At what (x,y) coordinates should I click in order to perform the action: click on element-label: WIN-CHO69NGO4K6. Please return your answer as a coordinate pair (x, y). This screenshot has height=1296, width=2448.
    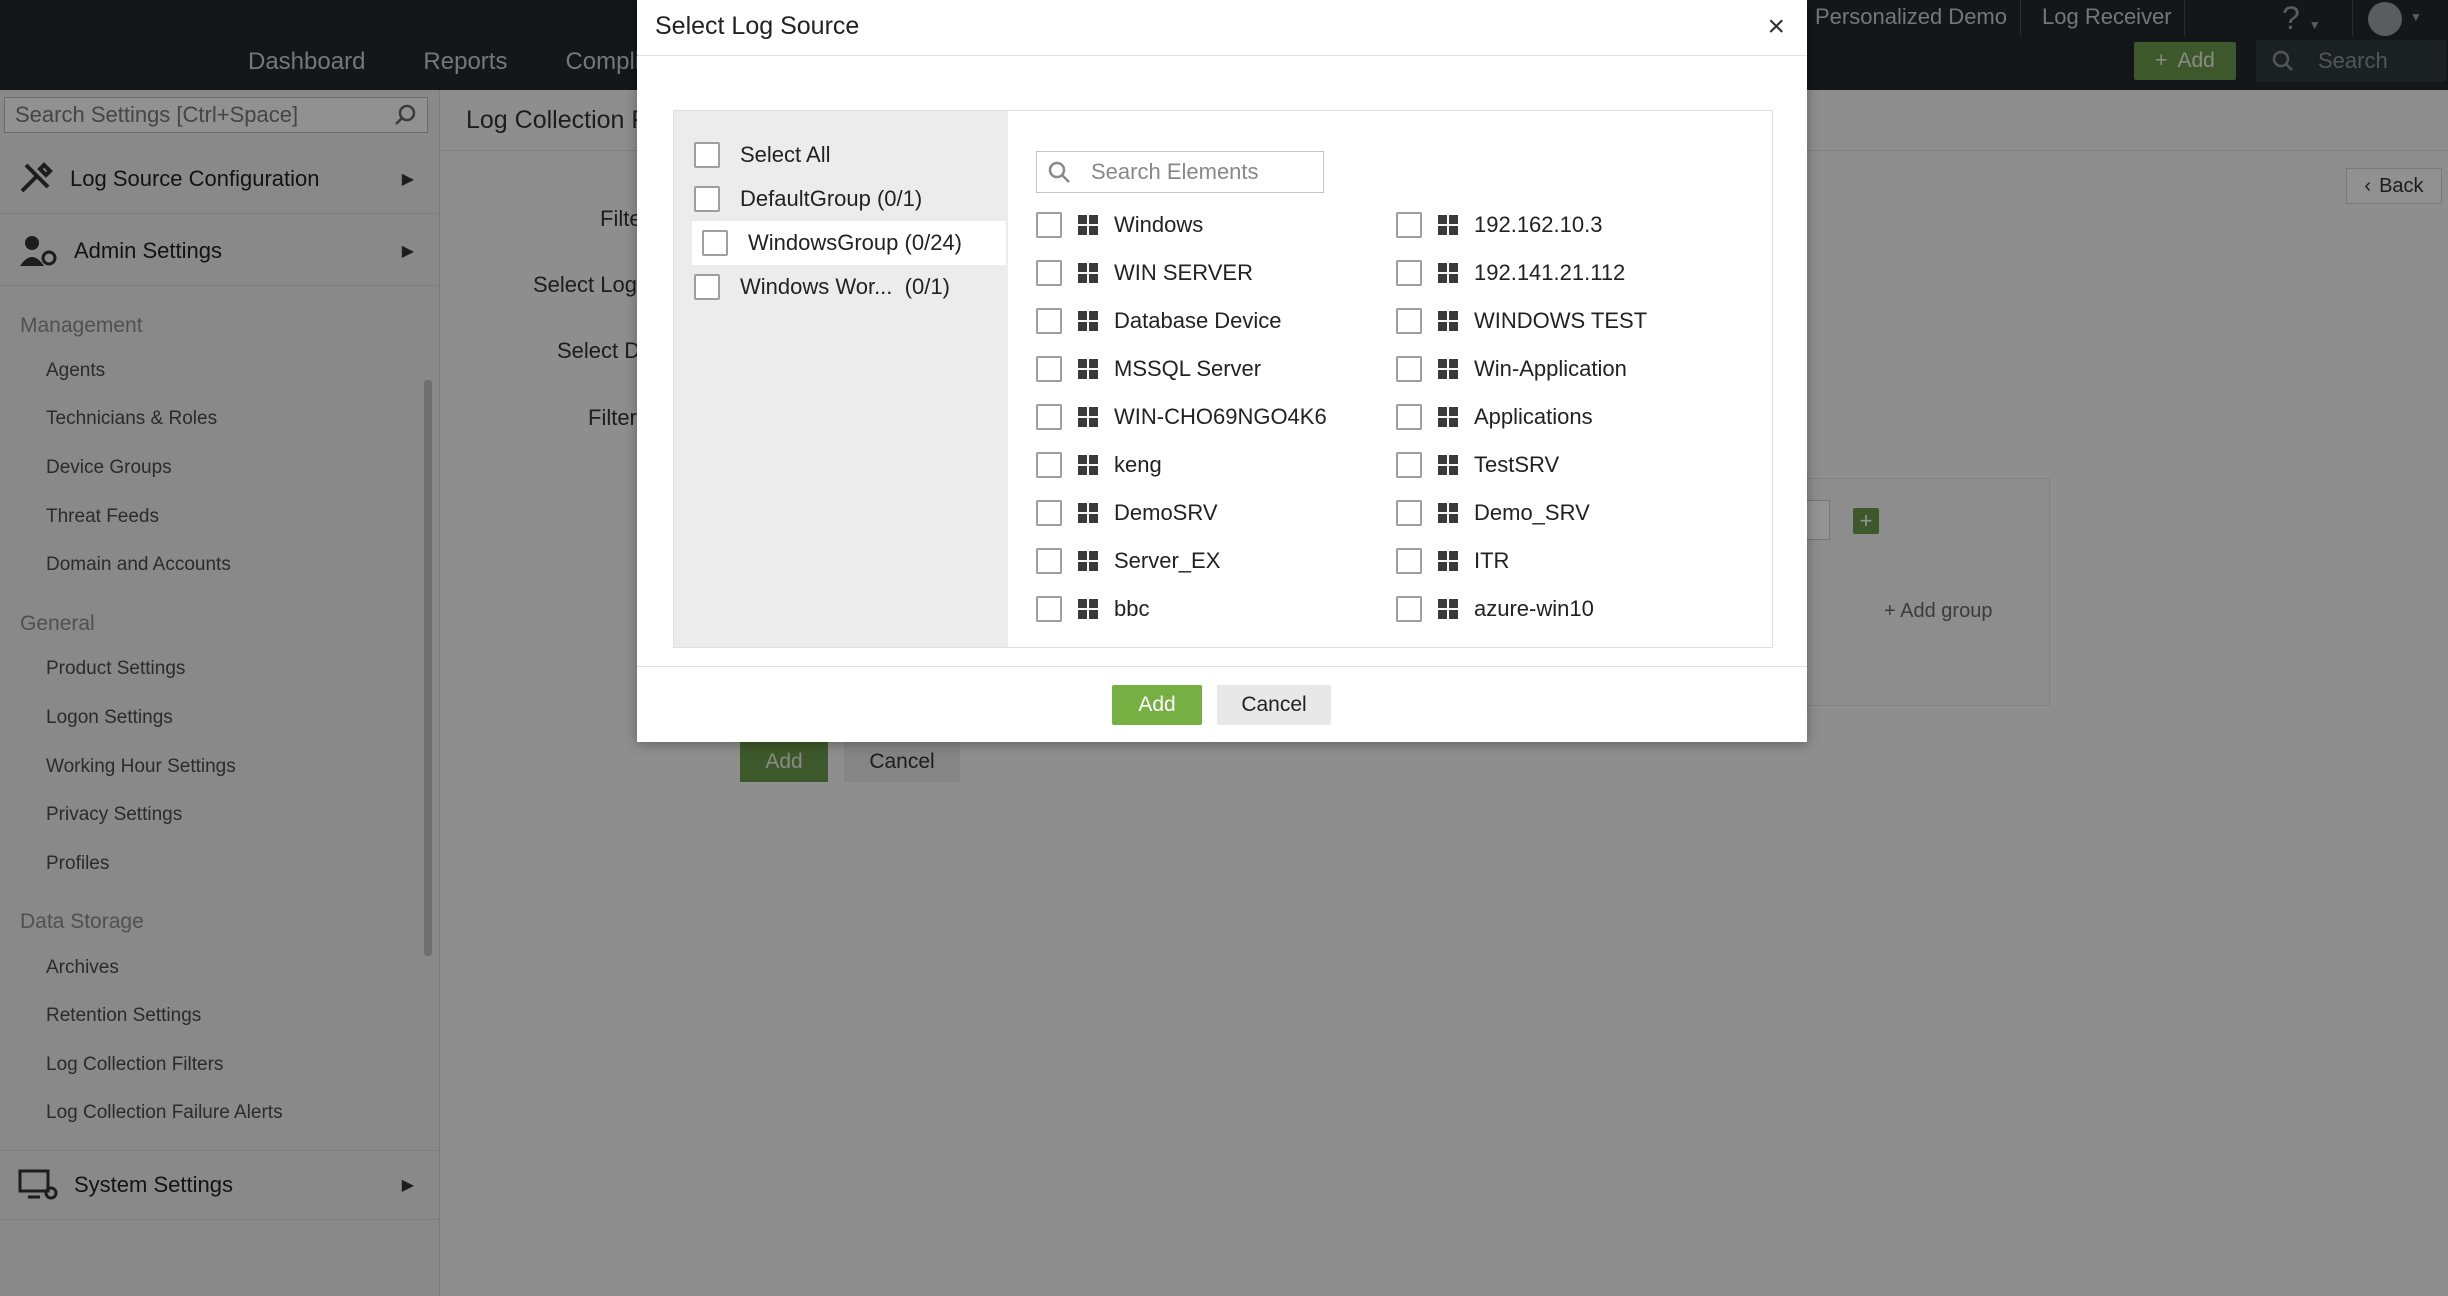
    Looking at the image, I should click on (1220, 416).